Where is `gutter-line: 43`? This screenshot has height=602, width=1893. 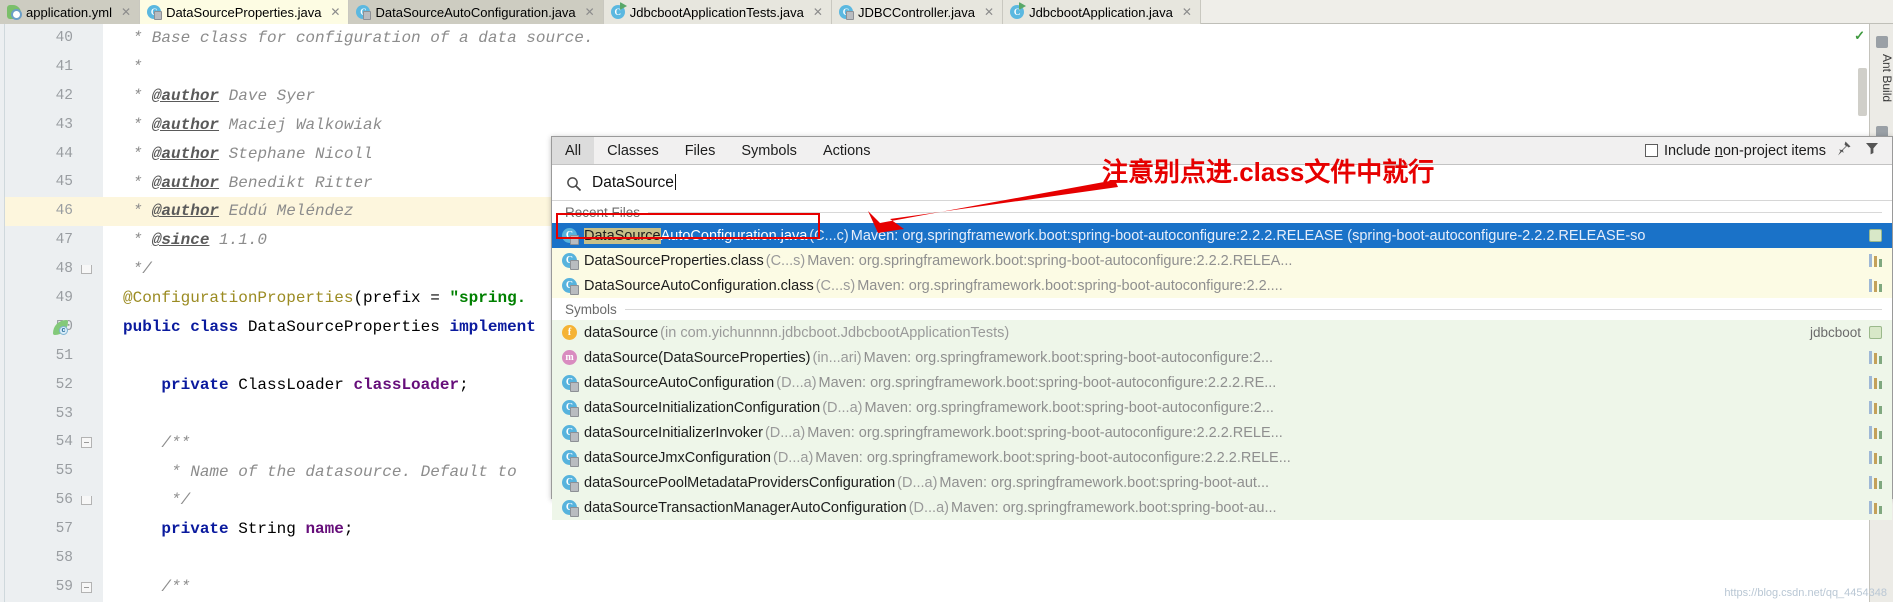
gutter-line: 43 is located at coordinates (54, 125).